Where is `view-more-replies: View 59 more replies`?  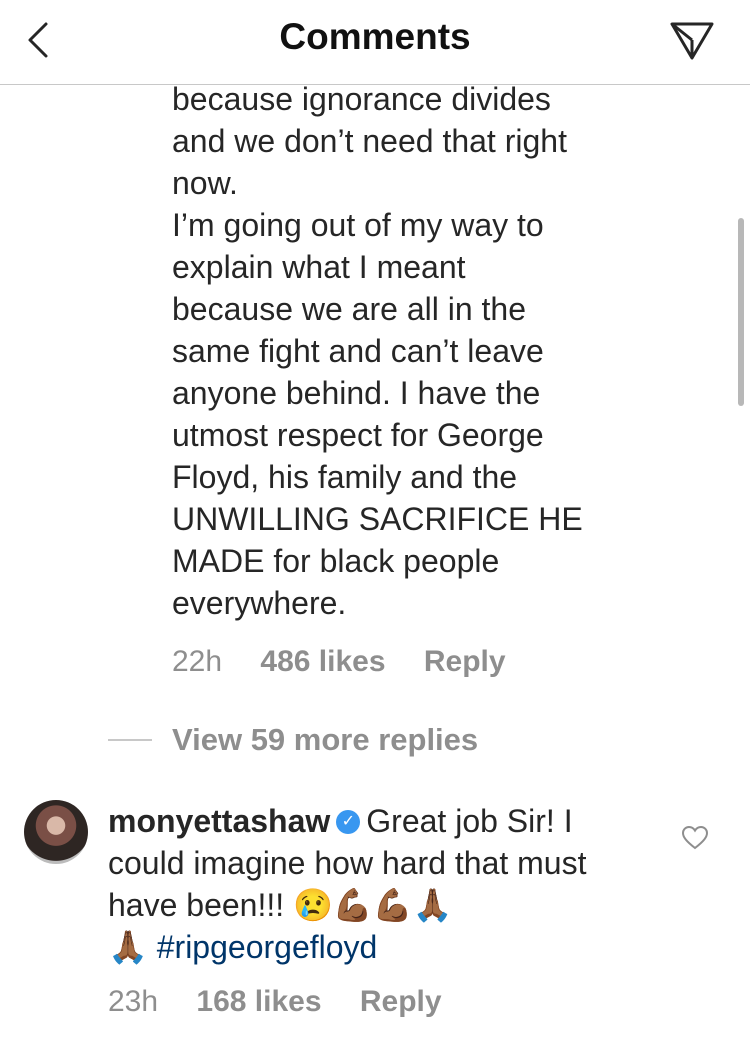 view-more-replies: View 59 more replies is located at coordinates (293, 740).